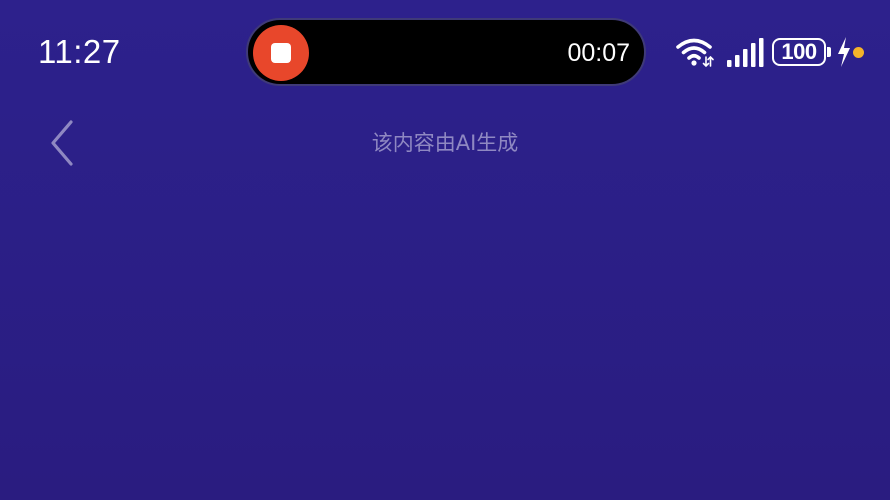 The width and height of the screenshot is (890, 500). What do you see at coordinates (829, 52) in the screenshot?
I see `battery-tip` at bounding box center [829, 52].